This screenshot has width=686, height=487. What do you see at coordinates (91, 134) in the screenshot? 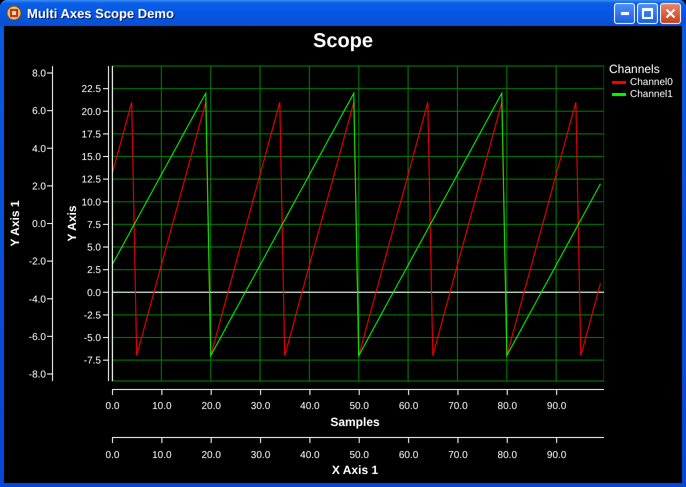
I see `tick-label: 17.5` at bounding box center [91, 134].